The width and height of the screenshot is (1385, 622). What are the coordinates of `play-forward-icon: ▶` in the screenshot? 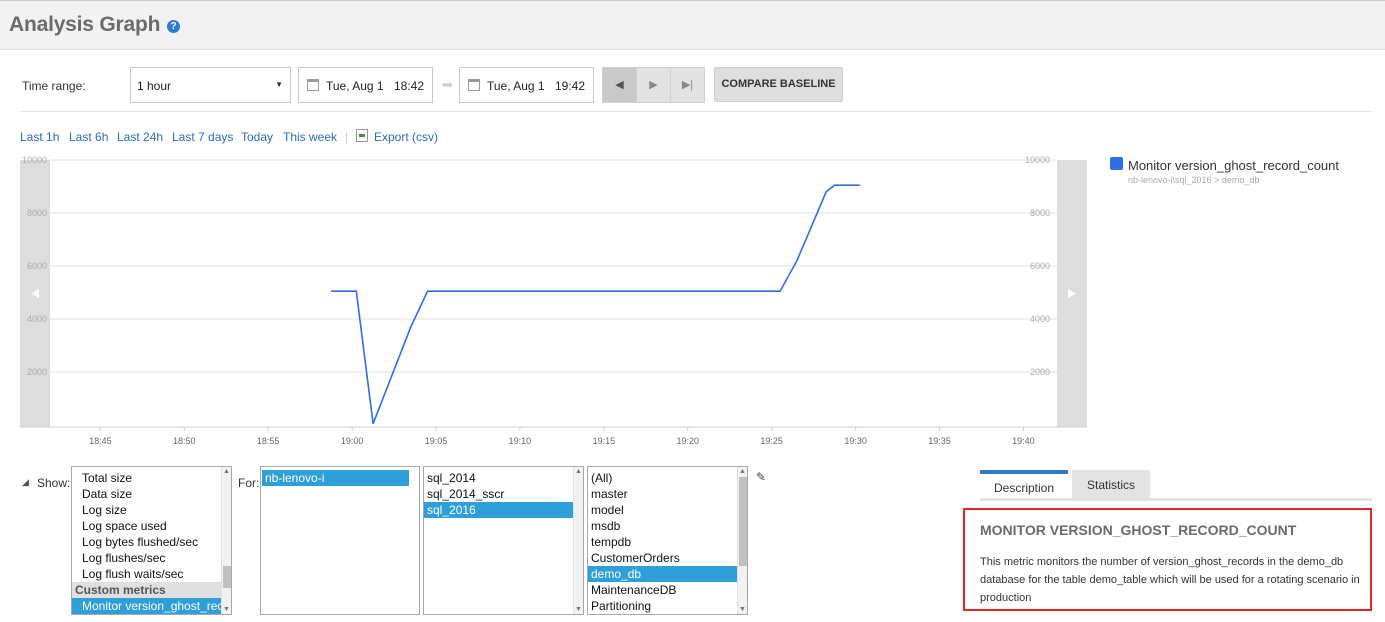 It's located at (653, 85).